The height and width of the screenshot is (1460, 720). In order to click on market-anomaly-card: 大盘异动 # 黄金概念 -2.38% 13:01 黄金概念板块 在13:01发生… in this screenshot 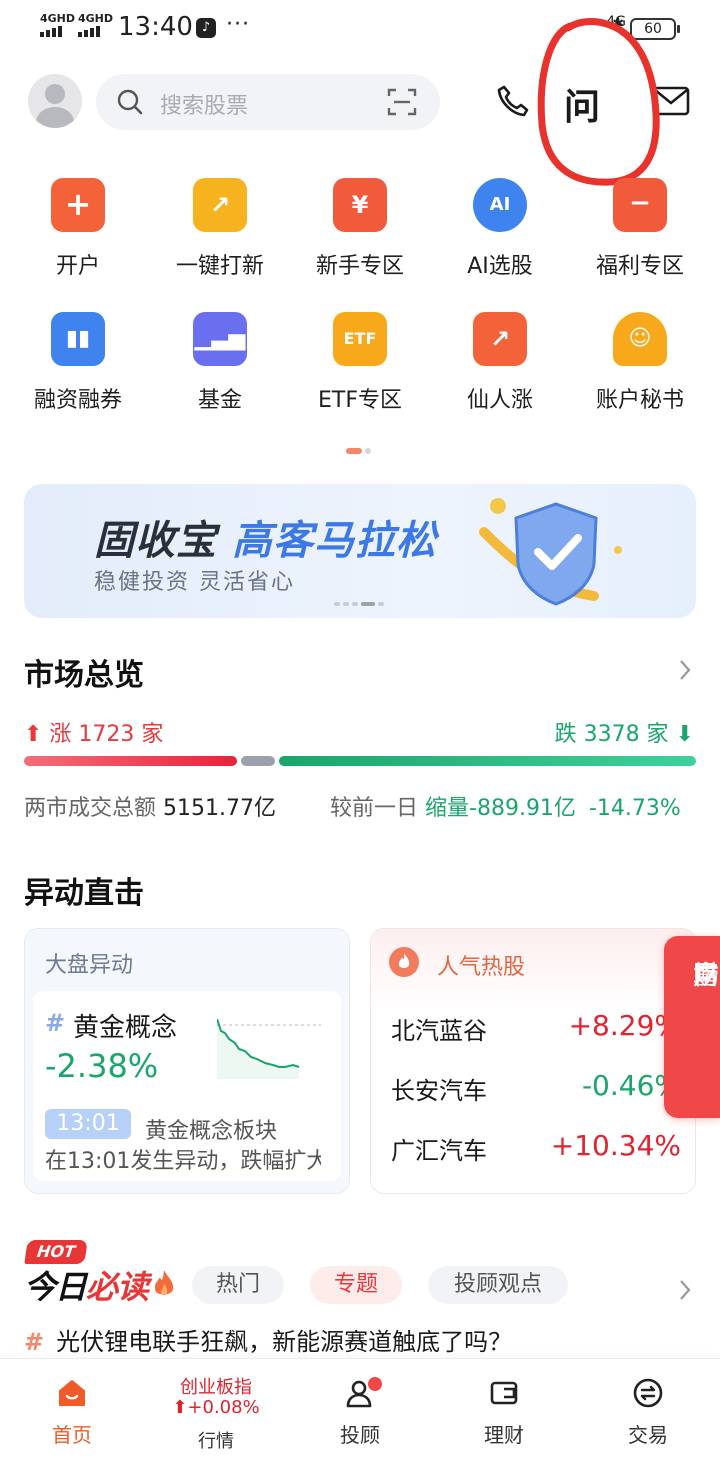, I will do `click(187, 1061)`.